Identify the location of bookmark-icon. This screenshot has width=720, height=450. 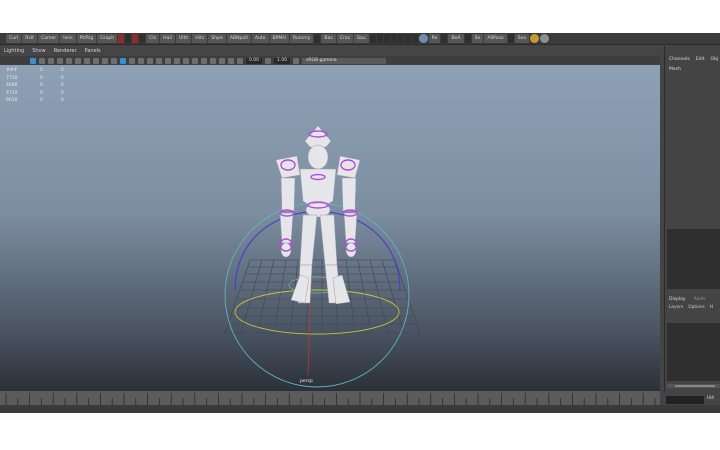
(51, 60).